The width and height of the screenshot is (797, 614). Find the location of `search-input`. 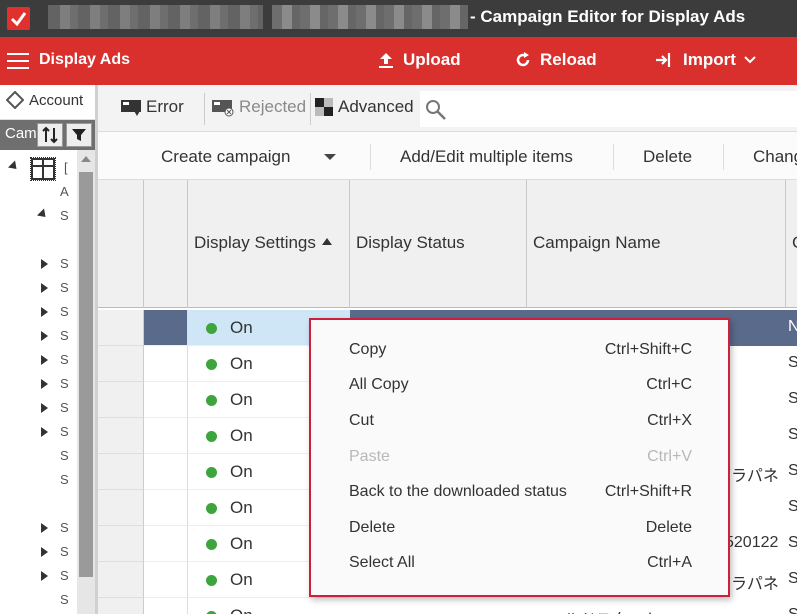

search-input is located at coordinates (608, 109).